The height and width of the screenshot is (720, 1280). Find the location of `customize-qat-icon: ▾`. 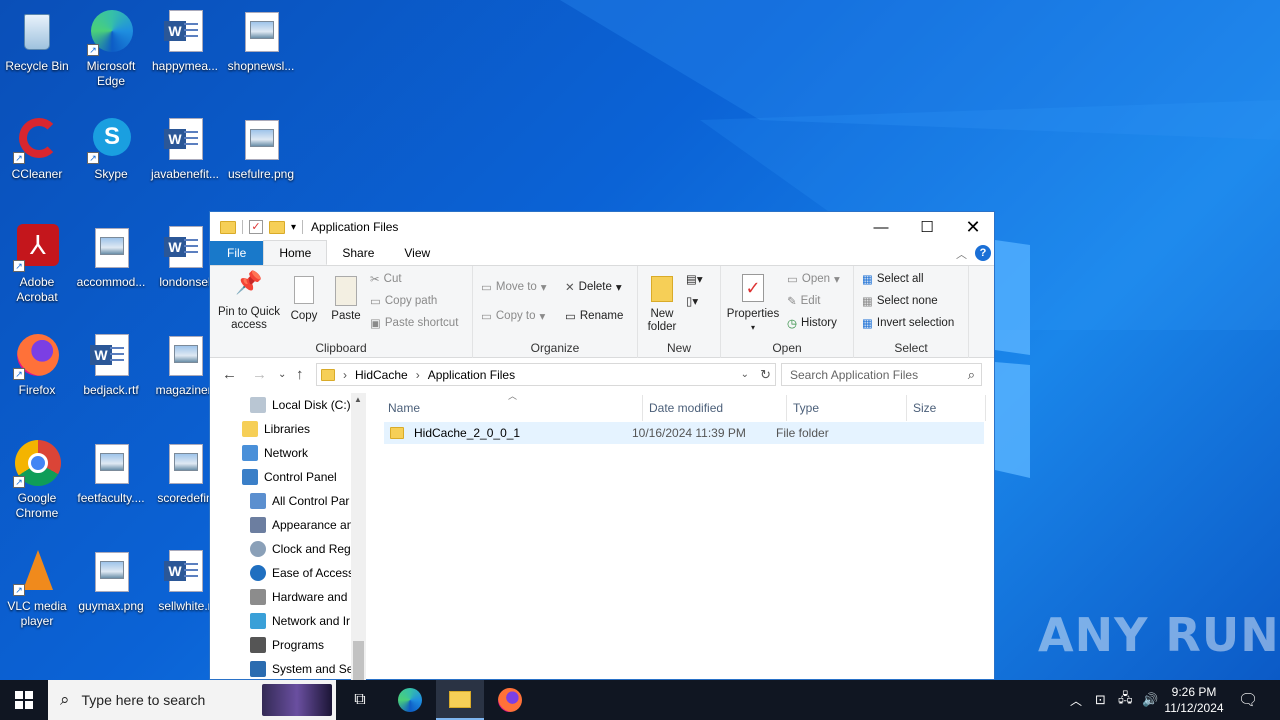

customize-qat-icon: ▾ is located at coordinates (293, 227).